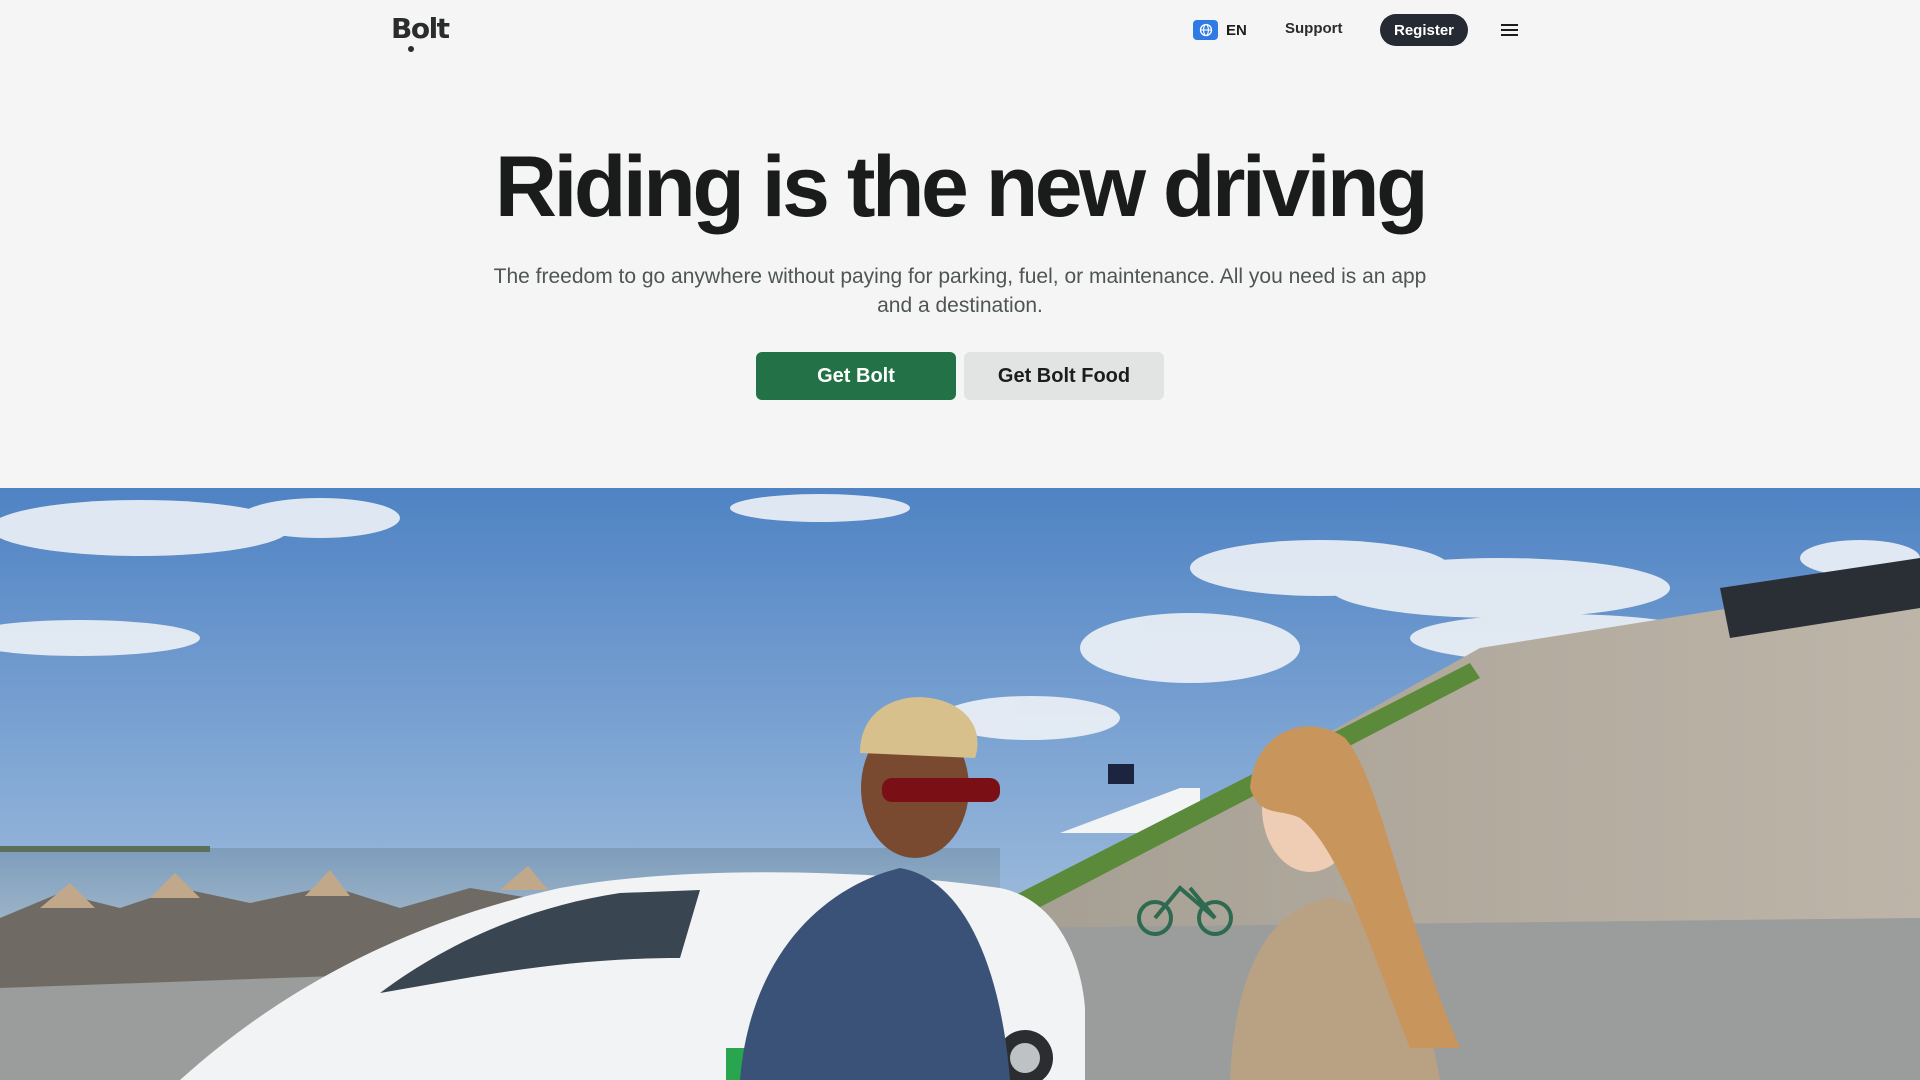  Describe the element at coordinates (1236, 30) in the screenshot. I see `language-code: EN` at that location.